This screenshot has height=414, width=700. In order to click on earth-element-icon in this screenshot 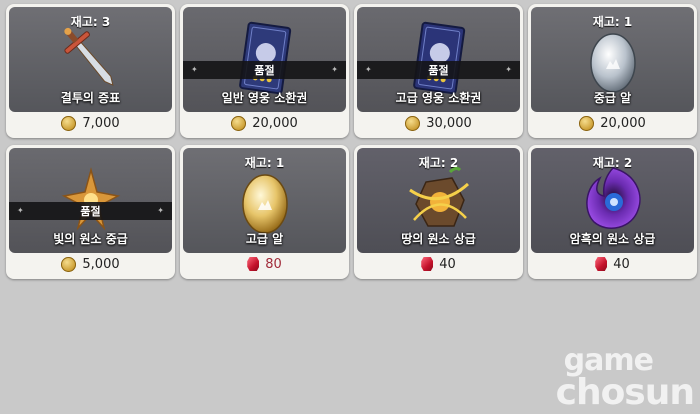, I will do `click(438, 196)`.